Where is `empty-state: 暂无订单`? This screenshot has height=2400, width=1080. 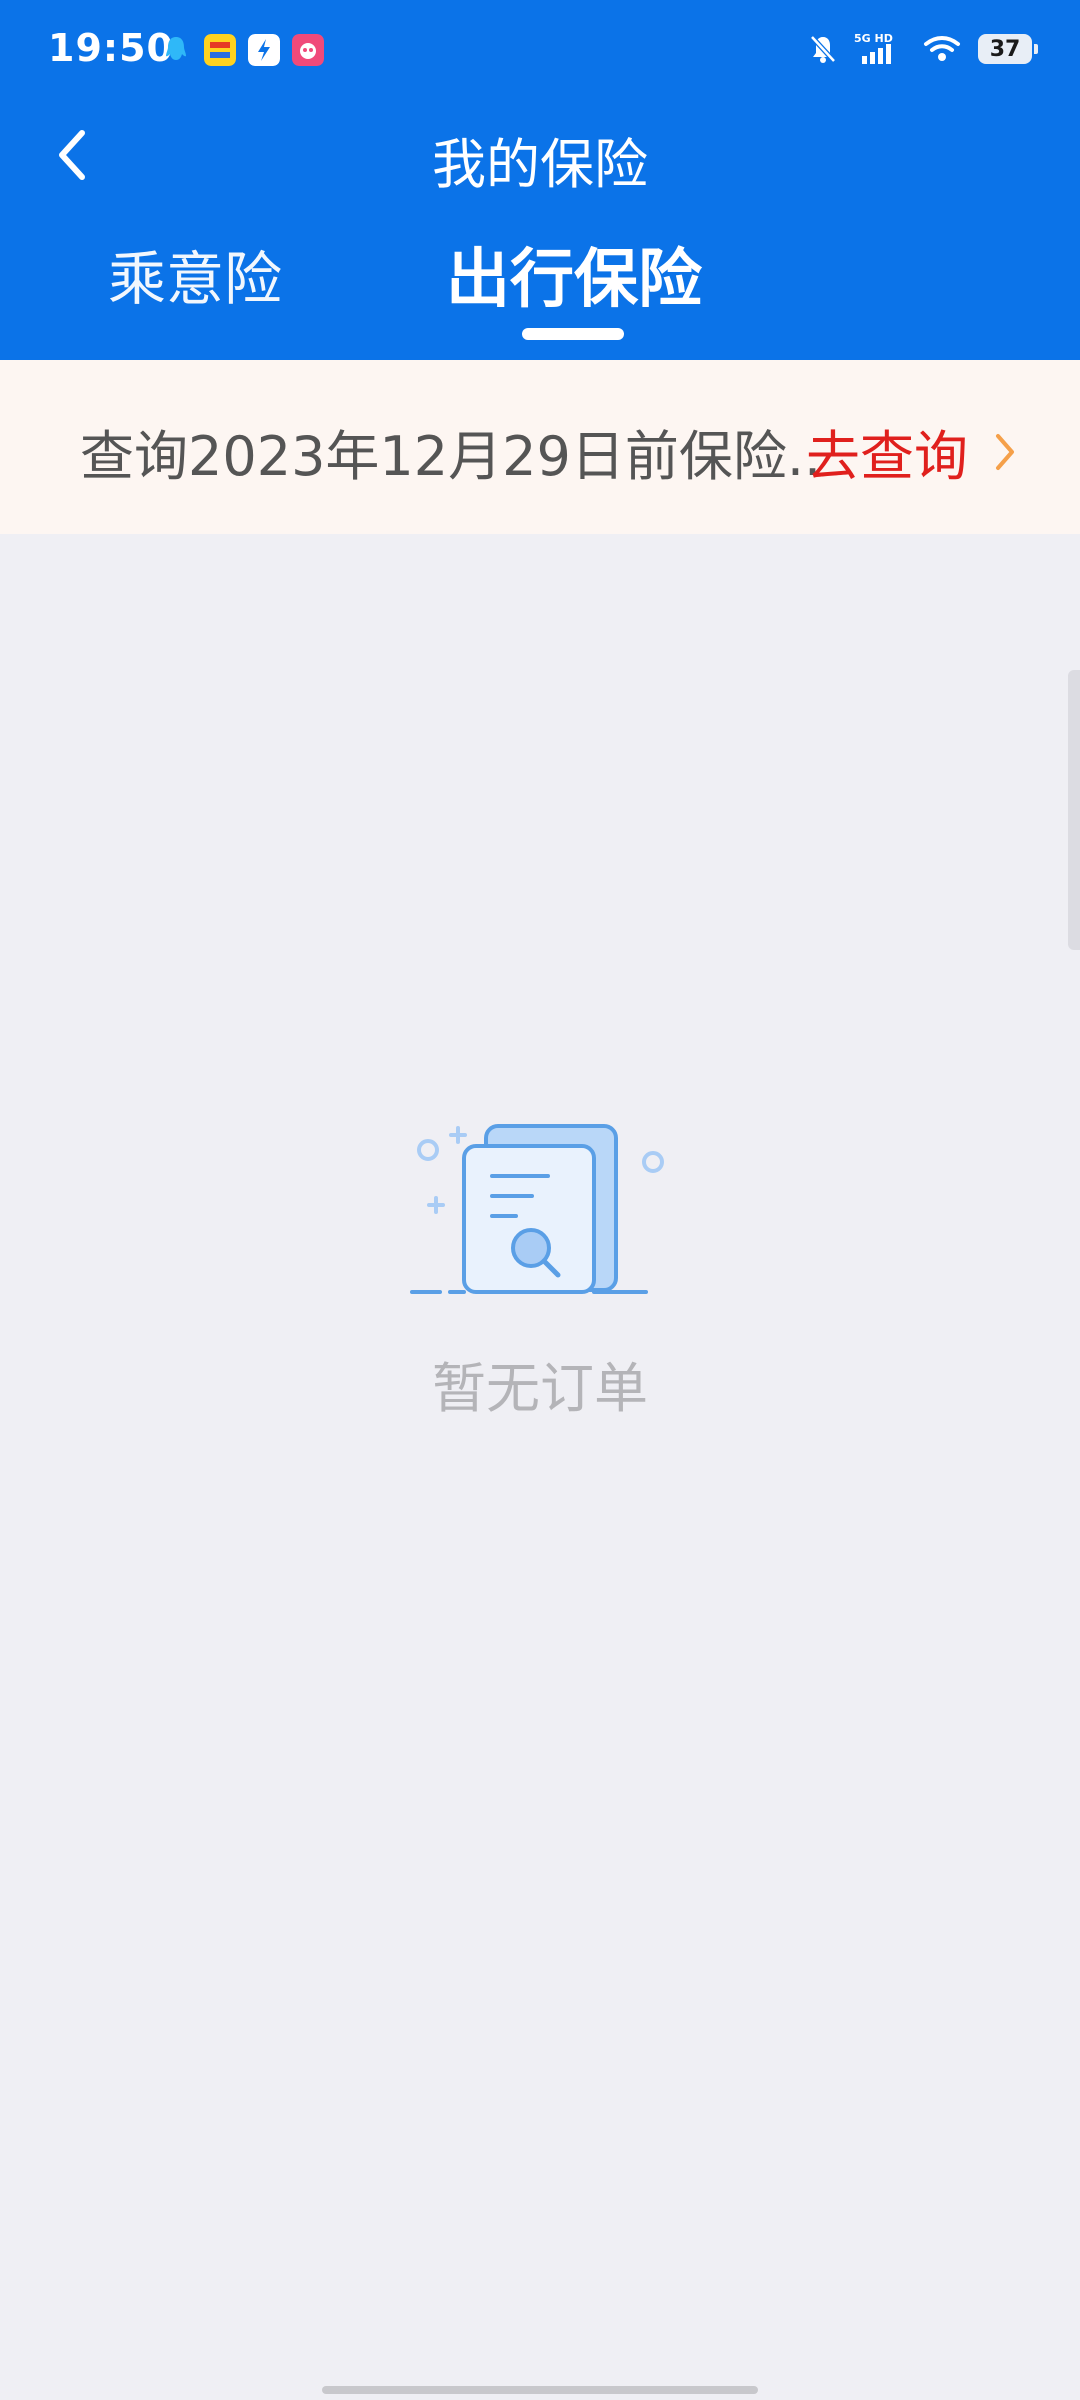
empty-state: 暂无订单 is located at coordinates (540, 1271).